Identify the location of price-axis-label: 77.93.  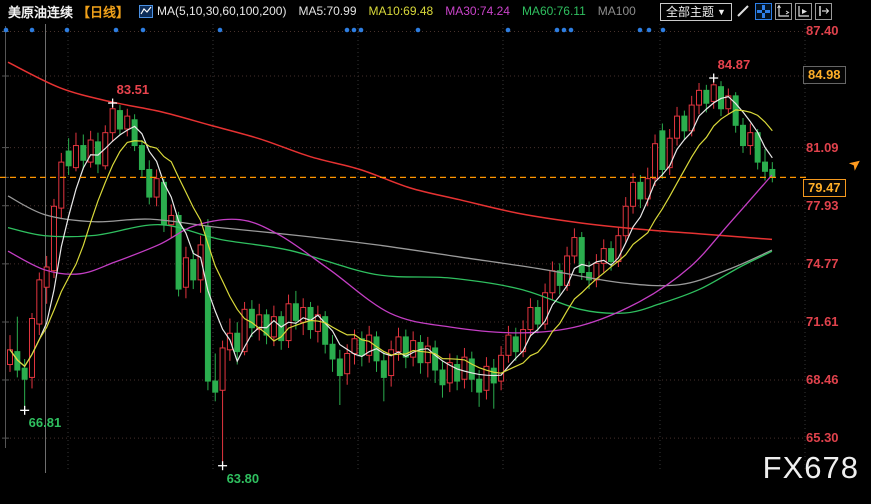
(822, 205).